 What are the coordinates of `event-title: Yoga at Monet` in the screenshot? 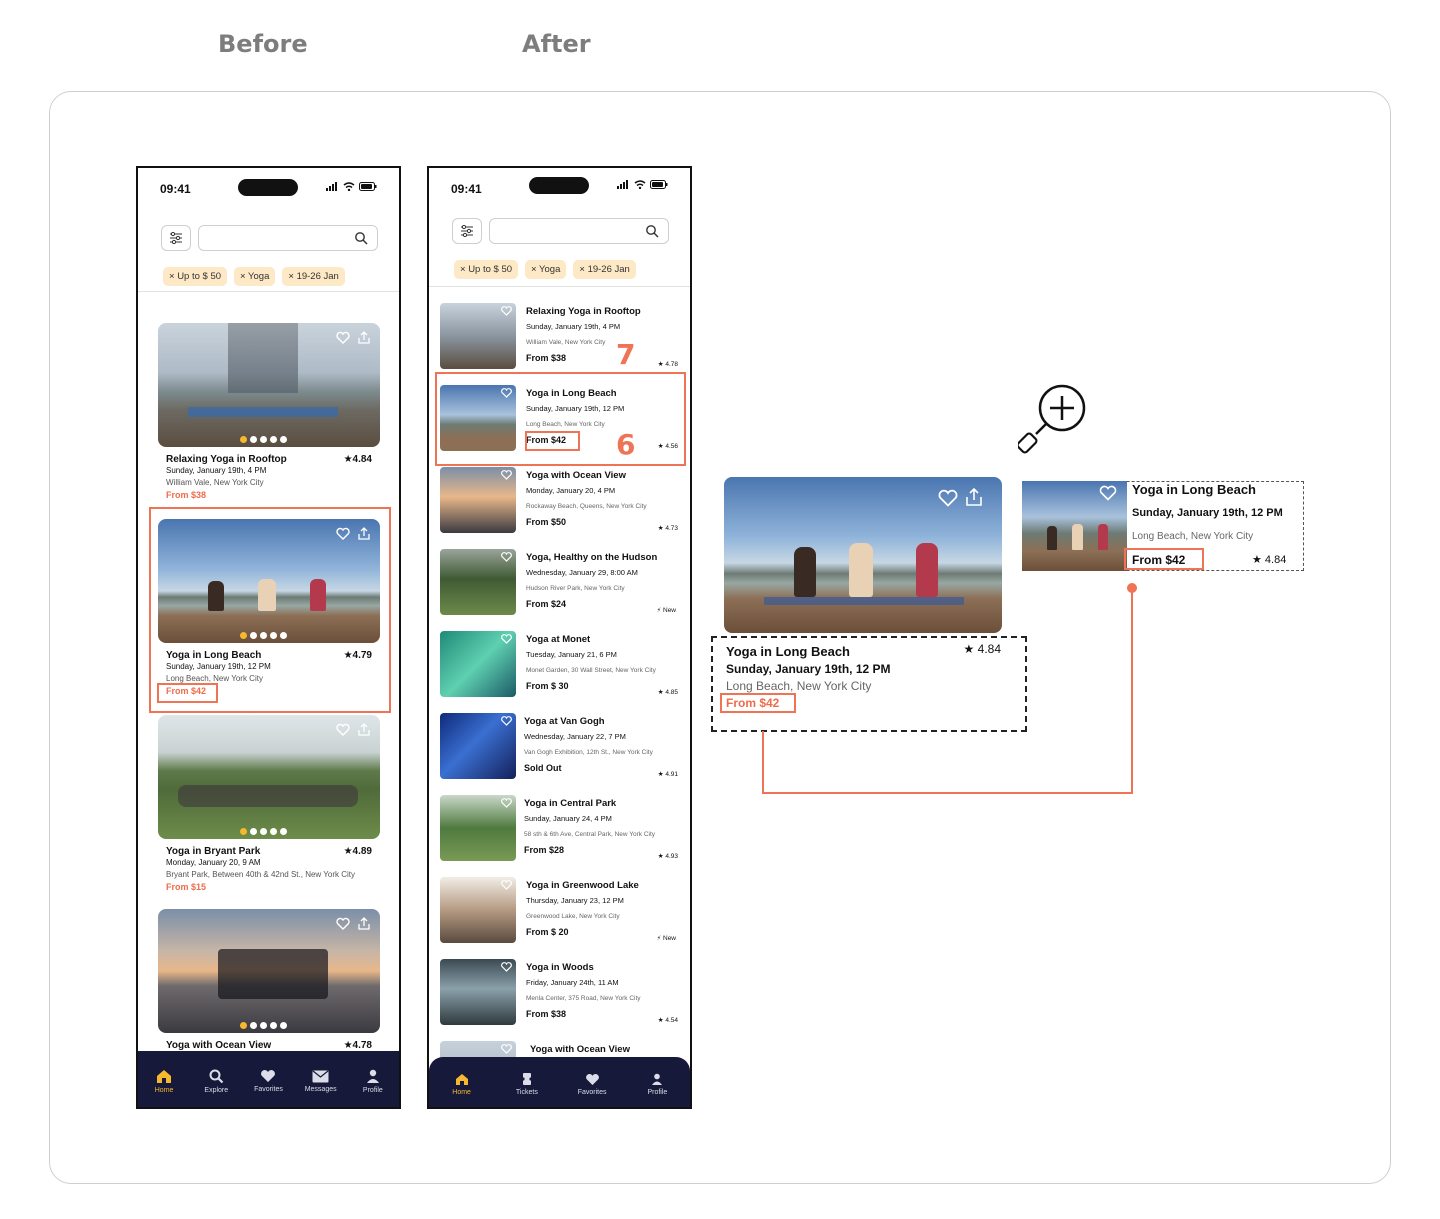 It's located at (558, 639).